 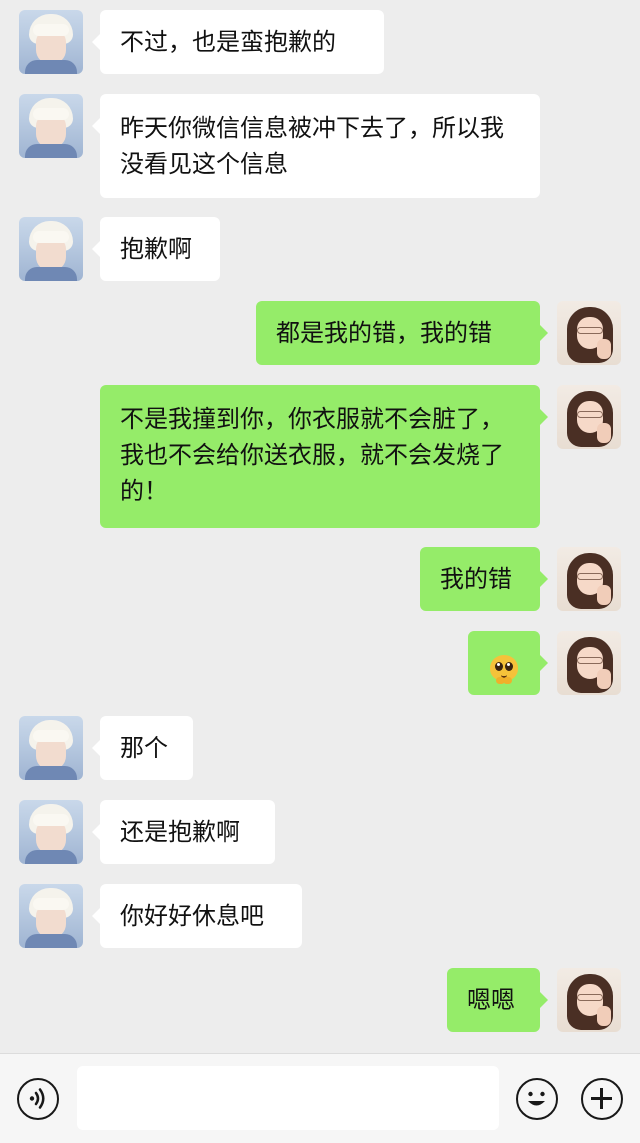 I want to click on message-bubble: 还是抱歉啊, so click(x=183, y=832).